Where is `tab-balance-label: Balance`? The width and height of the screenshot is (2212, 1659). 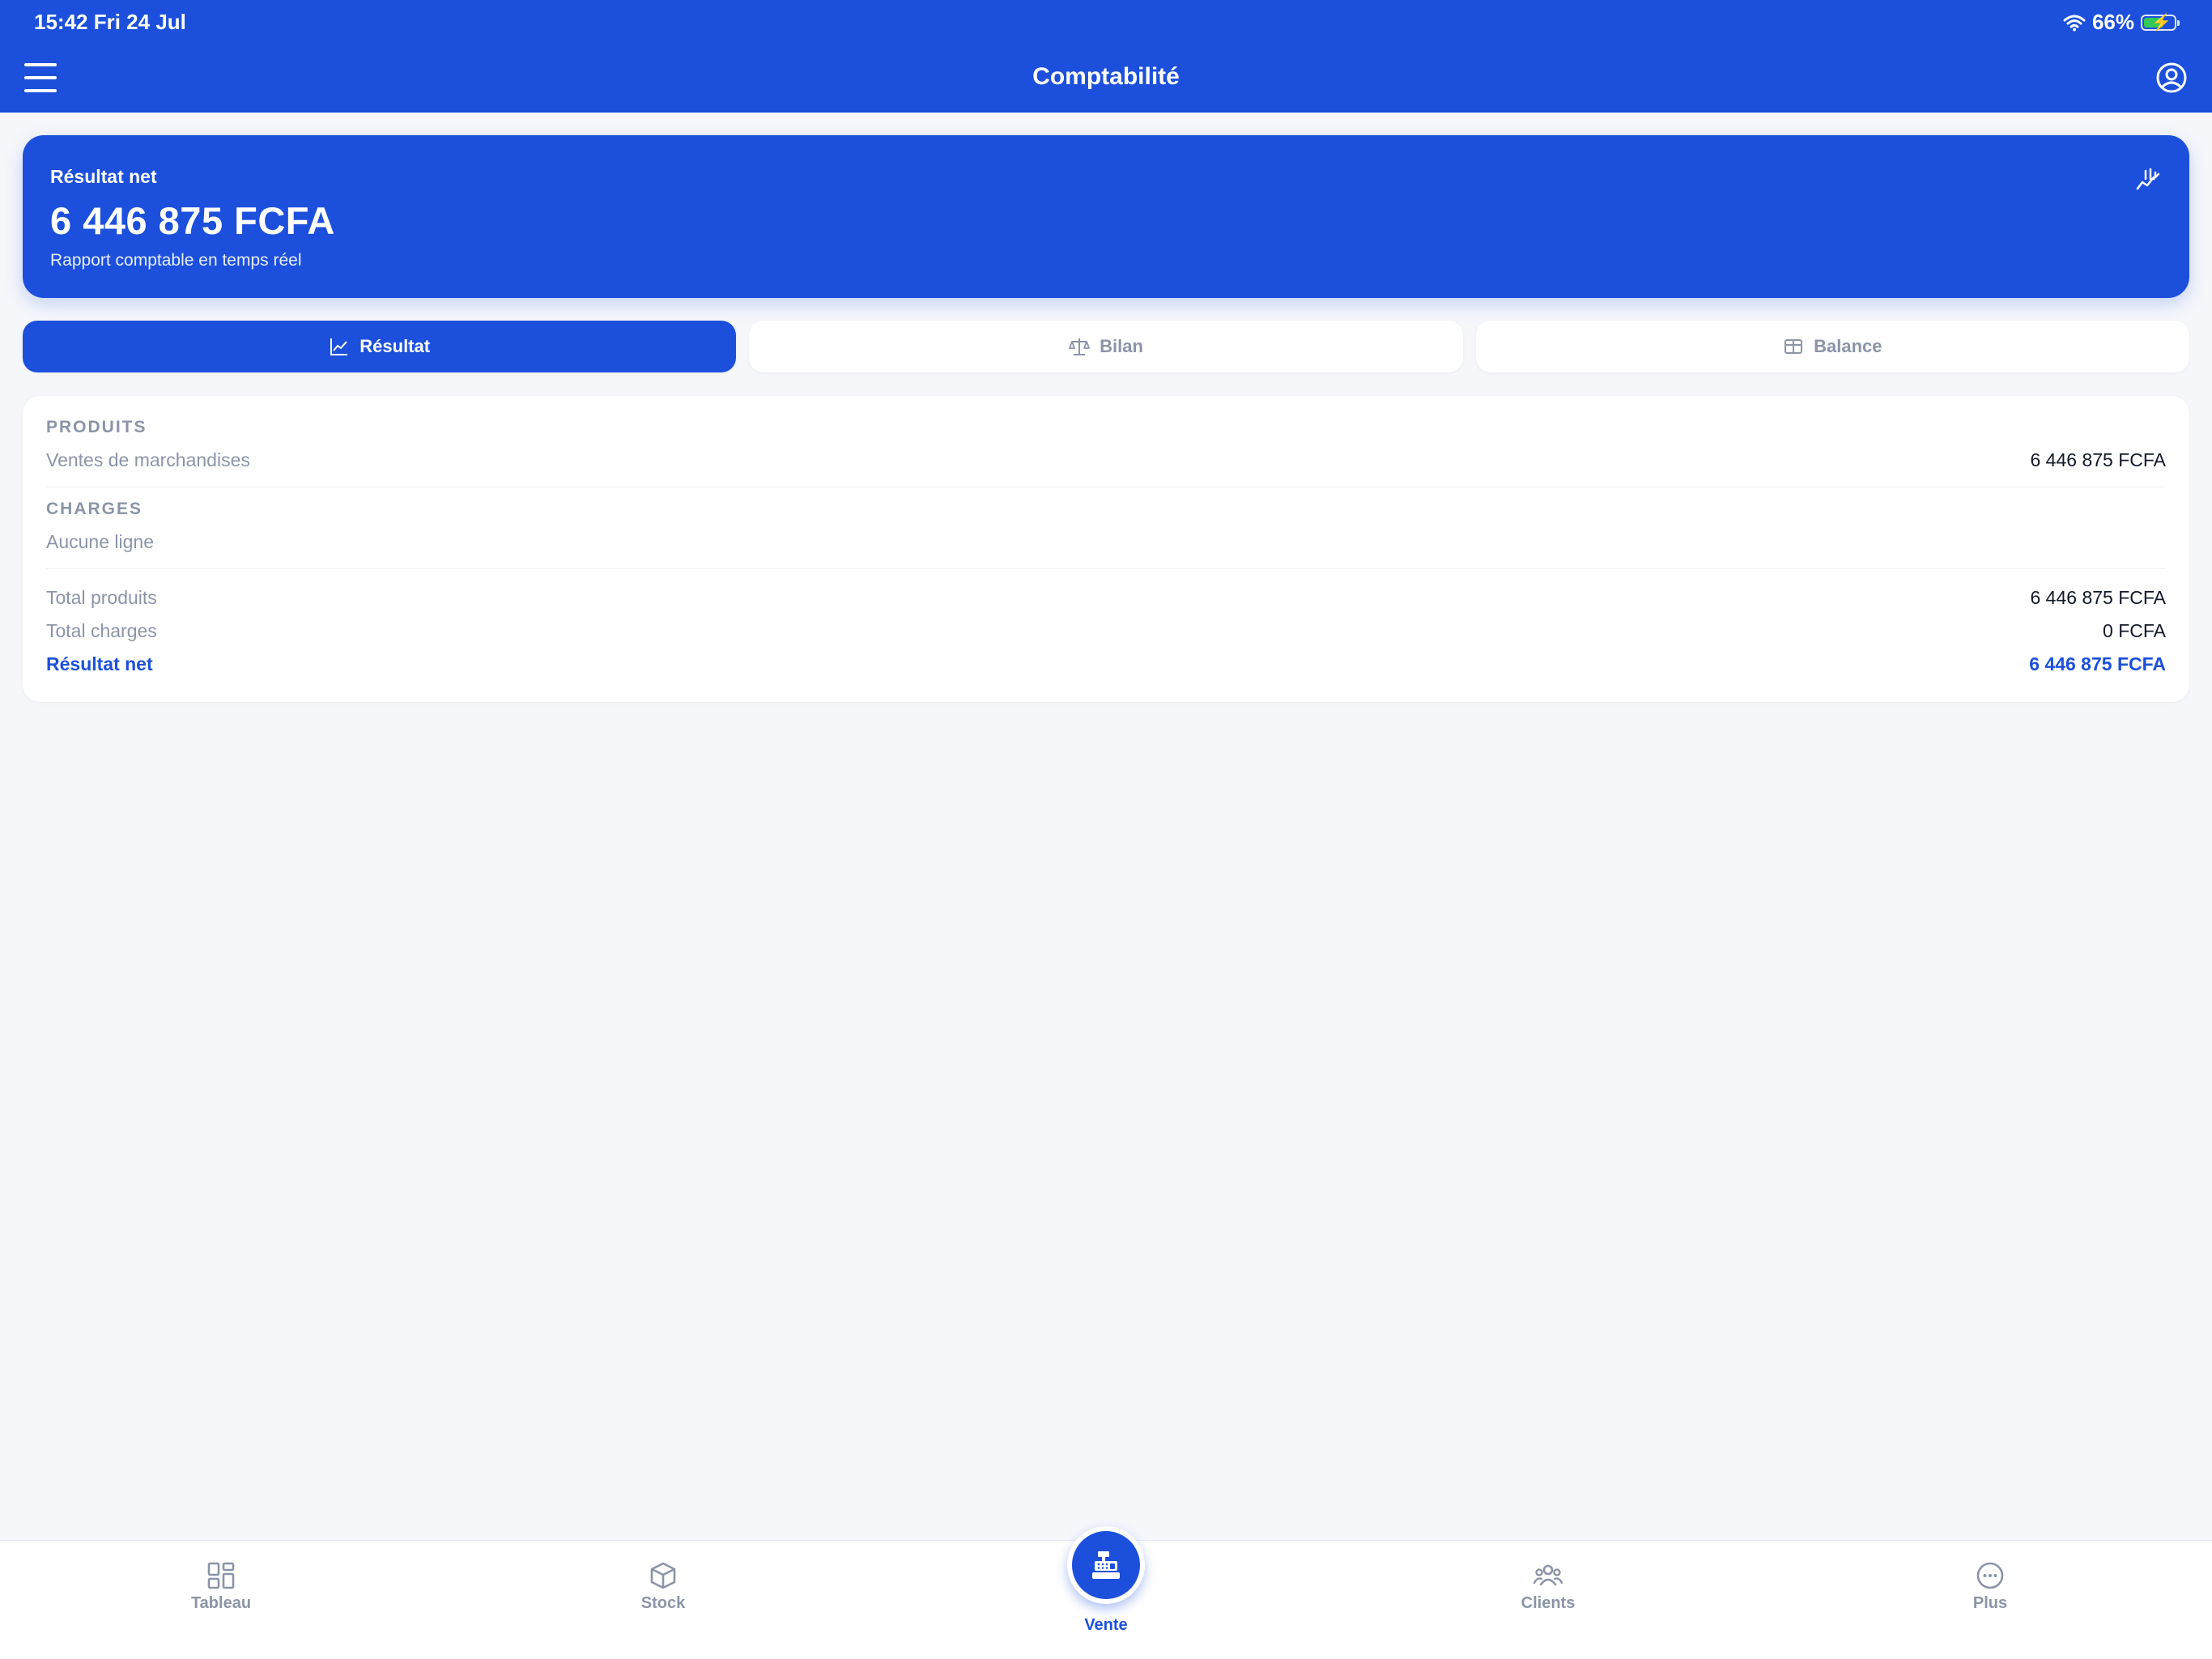 tab-balance-label: Balance is located at coordinates (1848, 346).